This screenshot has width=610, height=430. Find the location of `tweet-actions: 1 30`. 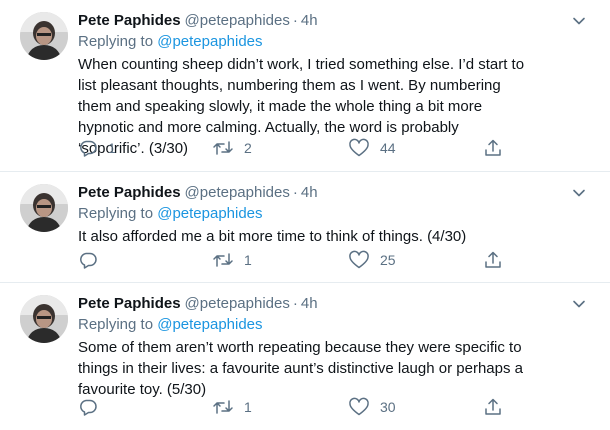

tweet-actions: 1 30 is located at coordinates (344, 407).